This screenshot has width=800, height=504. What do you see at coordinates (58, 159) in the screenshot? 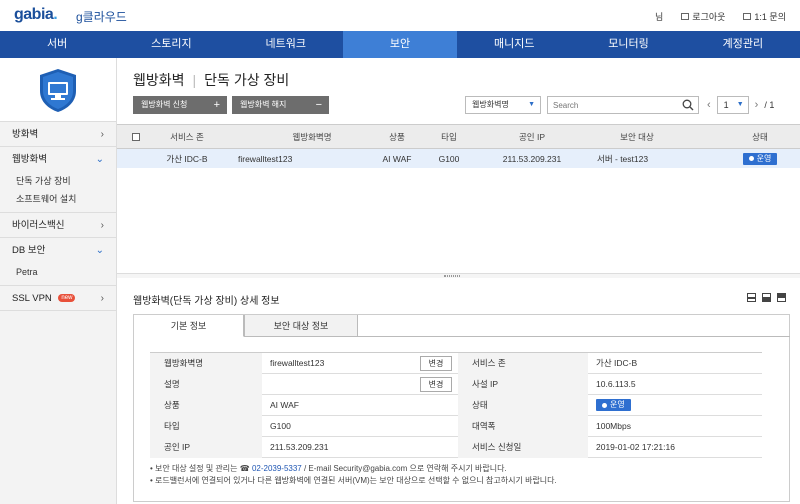
I see `sidebar-item-waf: 웹방화벽 ⌄` at bounding box center [58, 159].